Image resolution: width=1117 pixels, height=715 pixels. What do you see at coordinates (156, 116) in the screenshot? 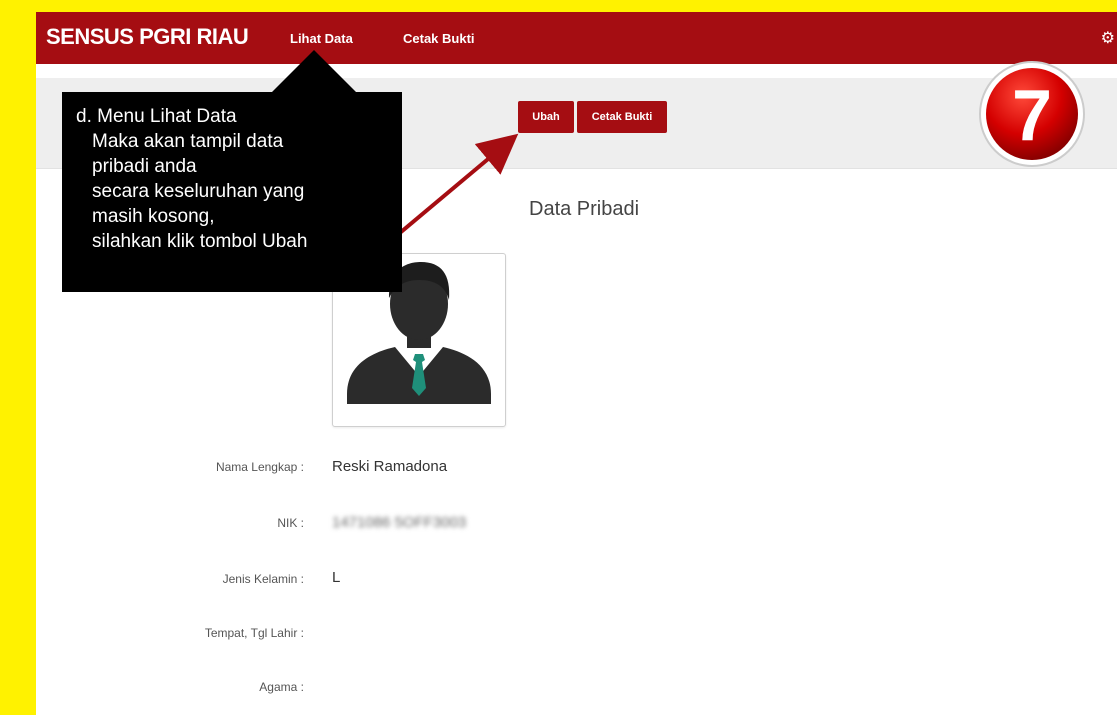
I see `callout-line-1: d. Menu Lihat Data` at bounding box center [156, 116].